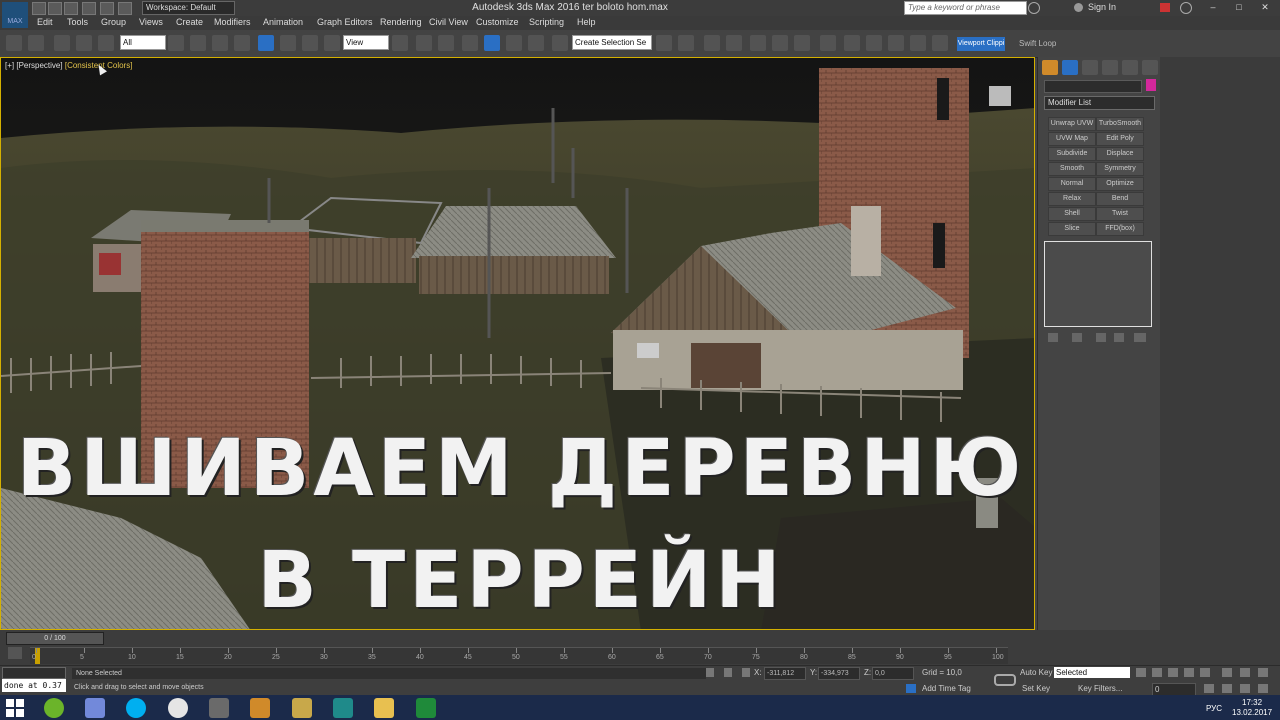 The image size is (1280, 720). Describe the element at coordinates (448, 22) in the screenshot. I see `menu-civil-view: Civil View` at that location.